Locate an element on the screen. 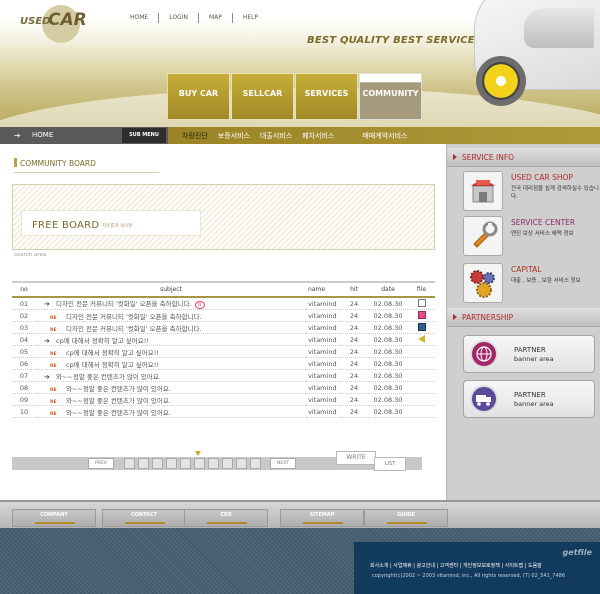 This screenshot has width=600, height=594. footer-link-sitemap: SITEMAP is located at coordinates (322, 518).